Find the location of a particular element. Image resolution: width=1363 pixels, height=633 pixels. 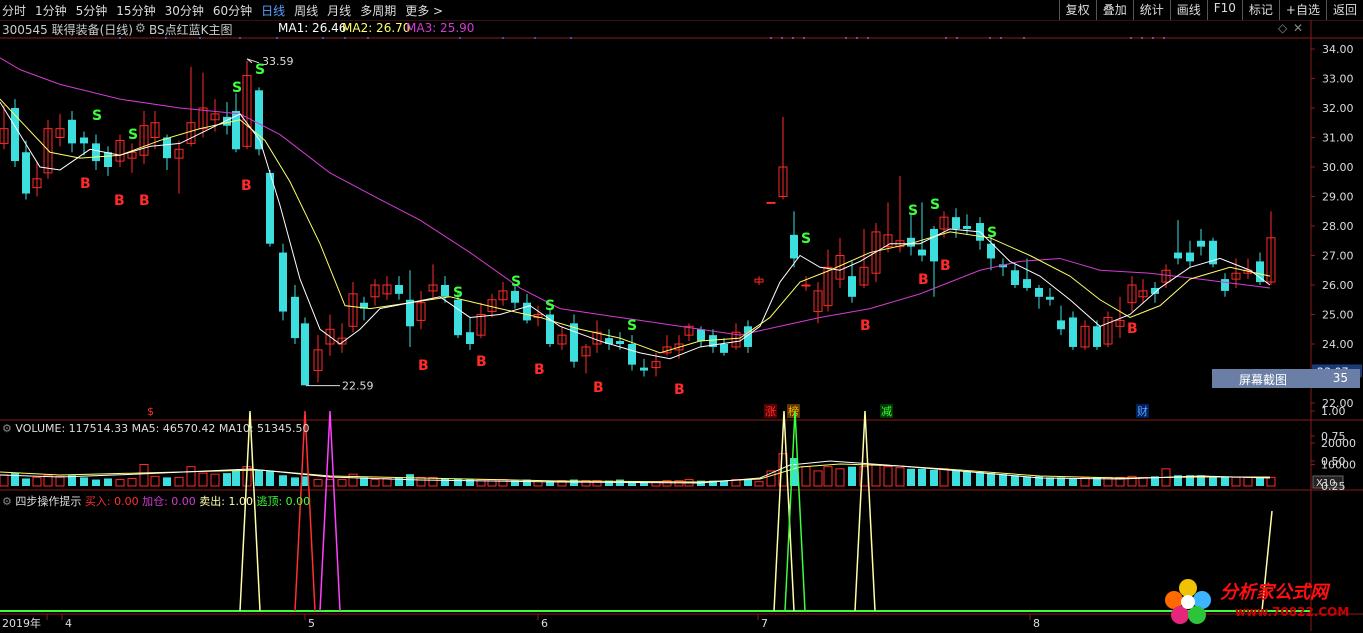

x-axis-label: 5 is located at coordinates (311, 623).